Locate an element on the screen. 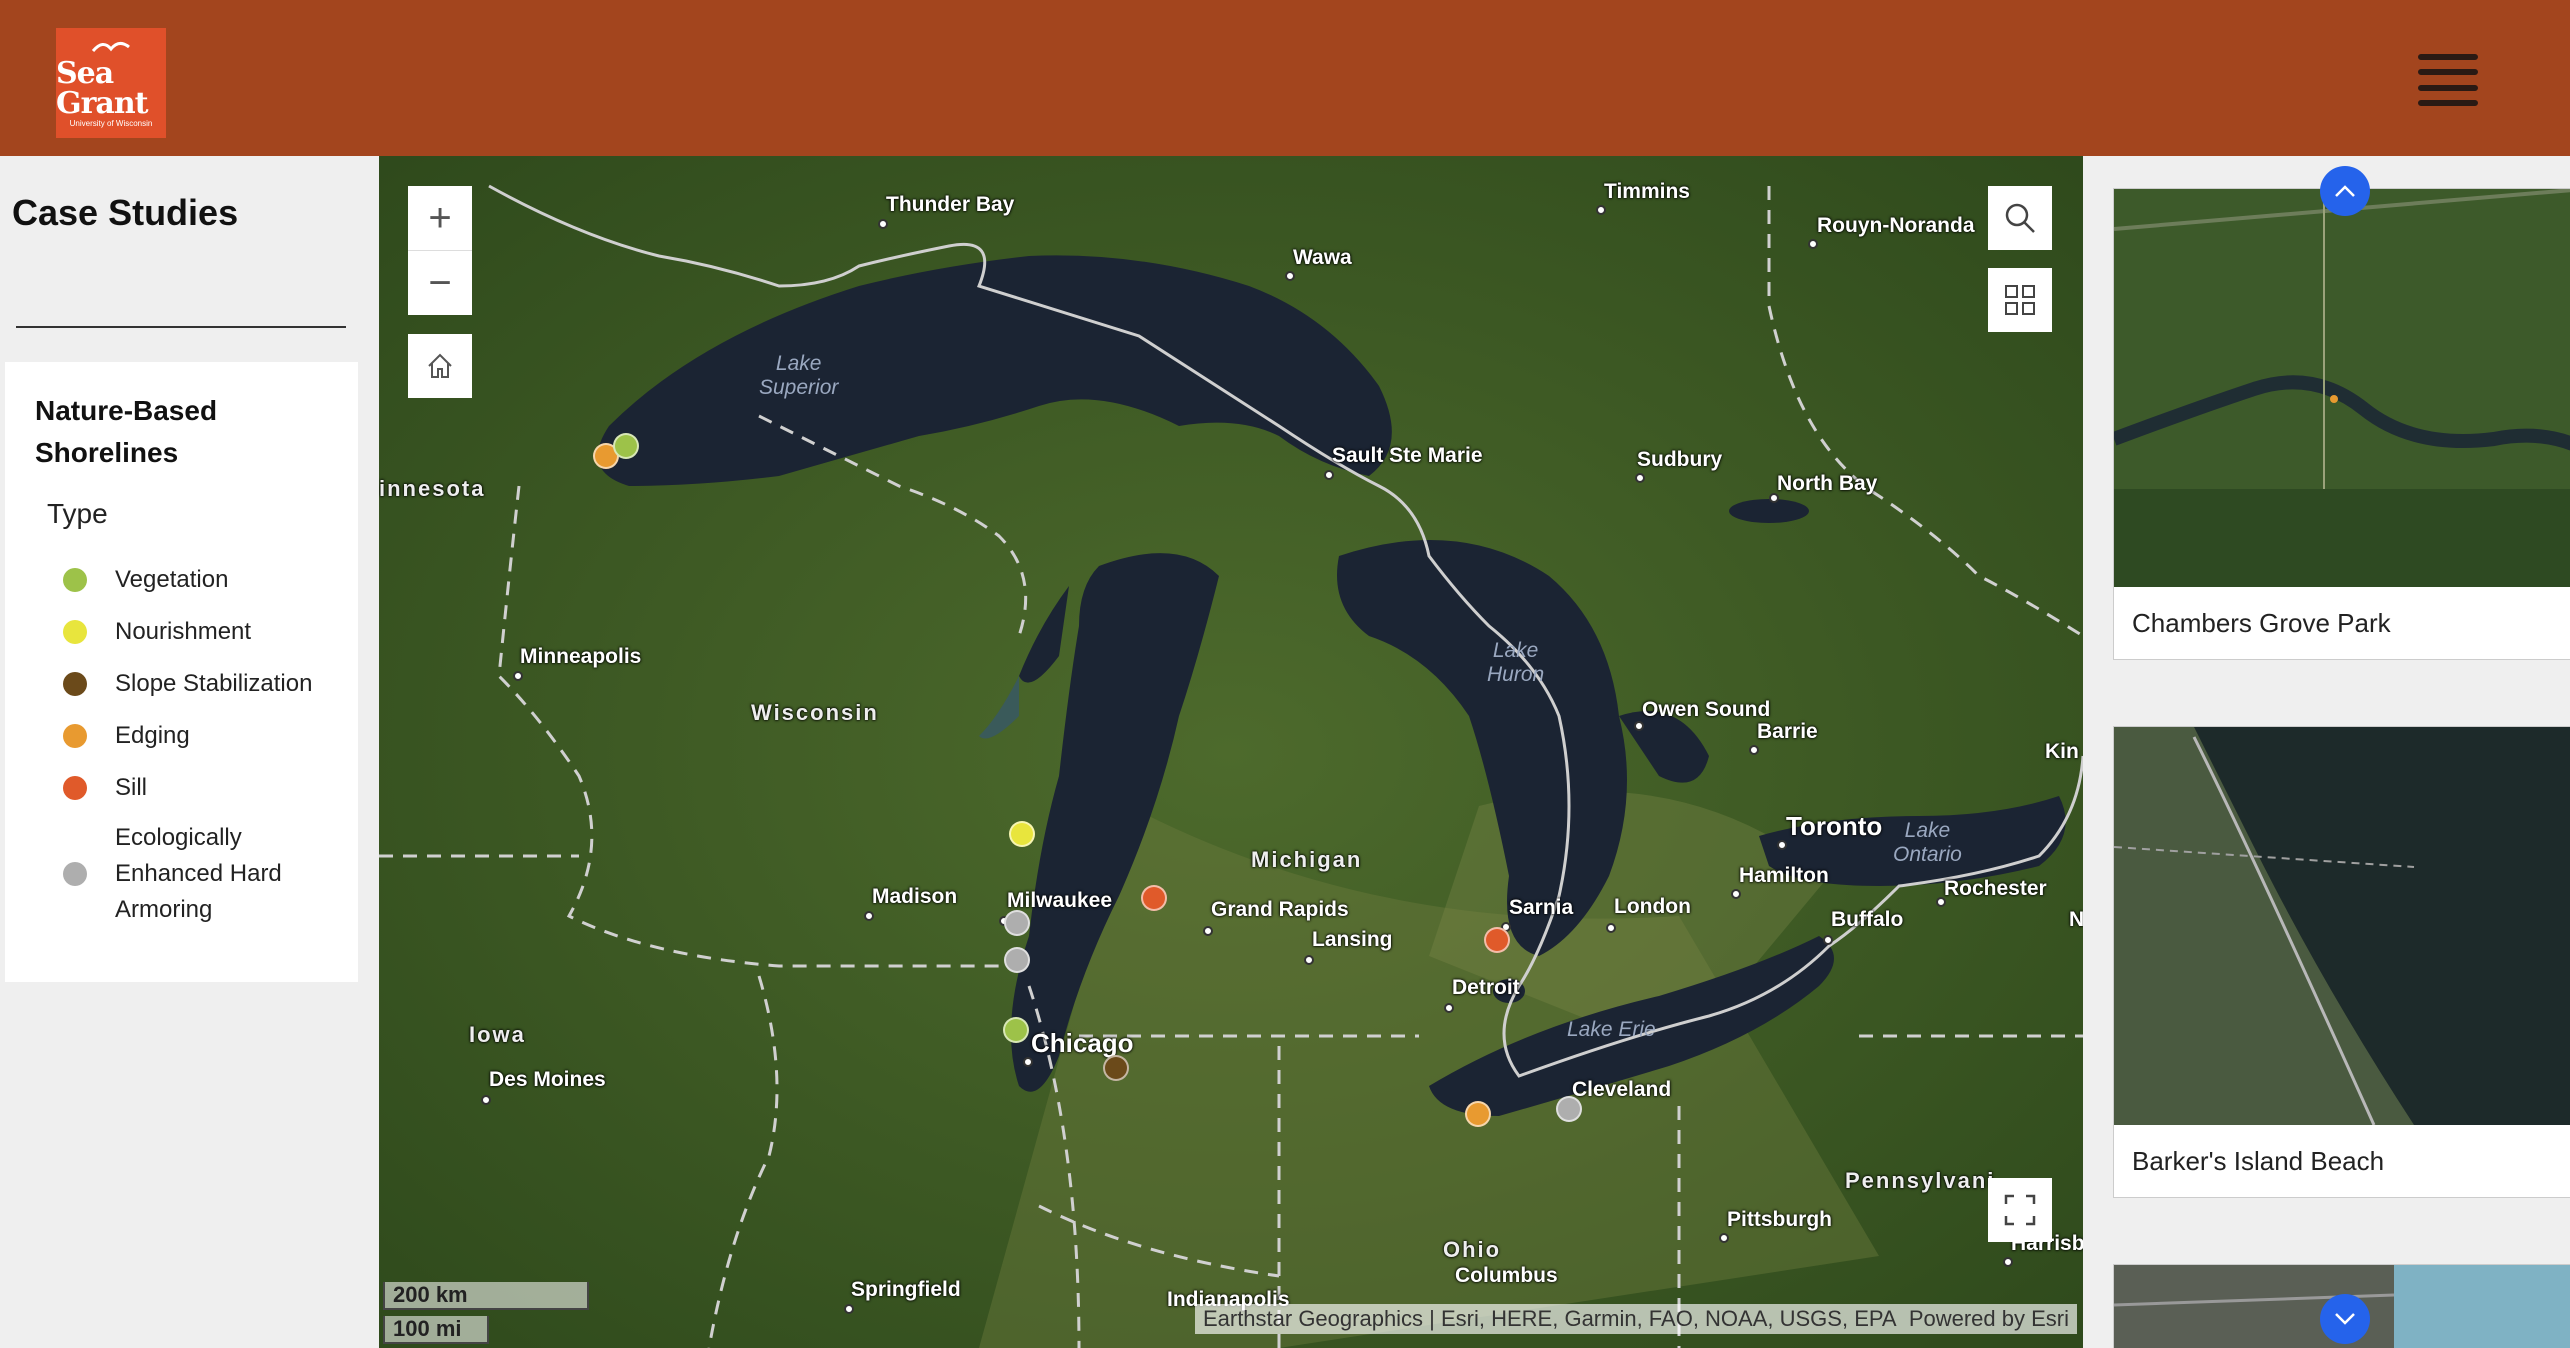  basemap-gallery-icon is located at coordinates (2020, 300).